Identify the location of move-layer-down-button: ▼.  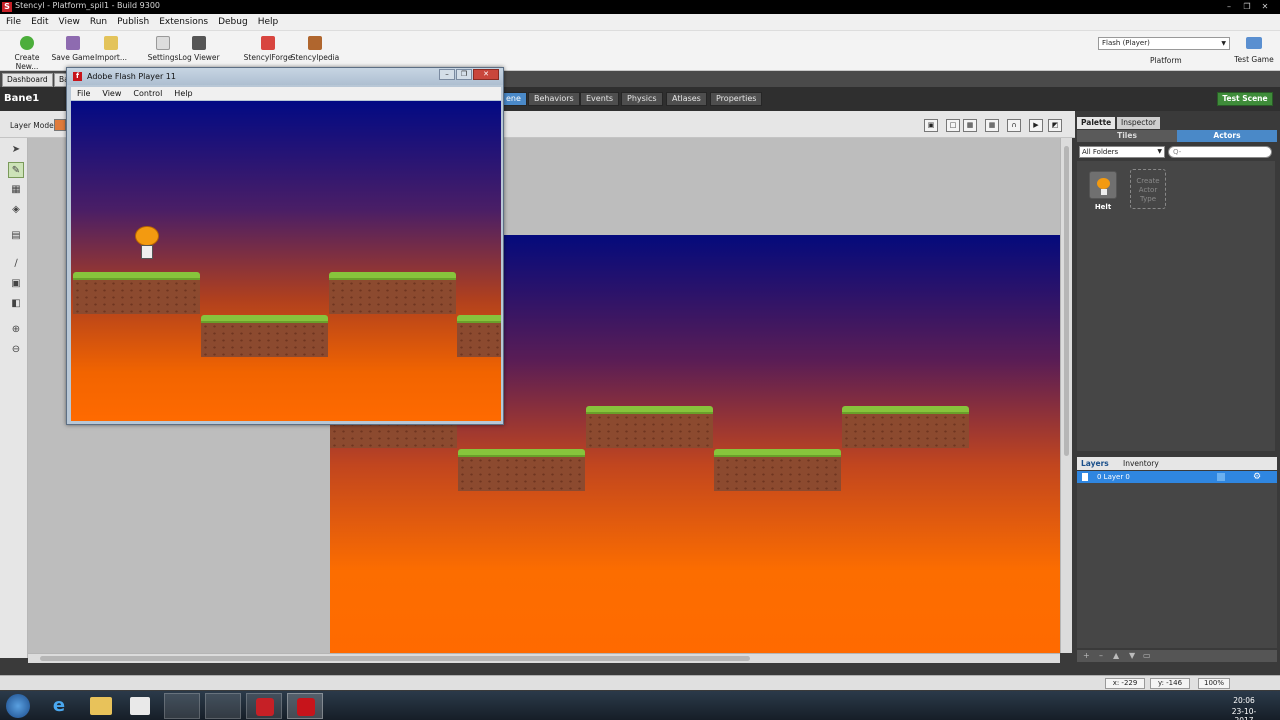
(1132, 656).